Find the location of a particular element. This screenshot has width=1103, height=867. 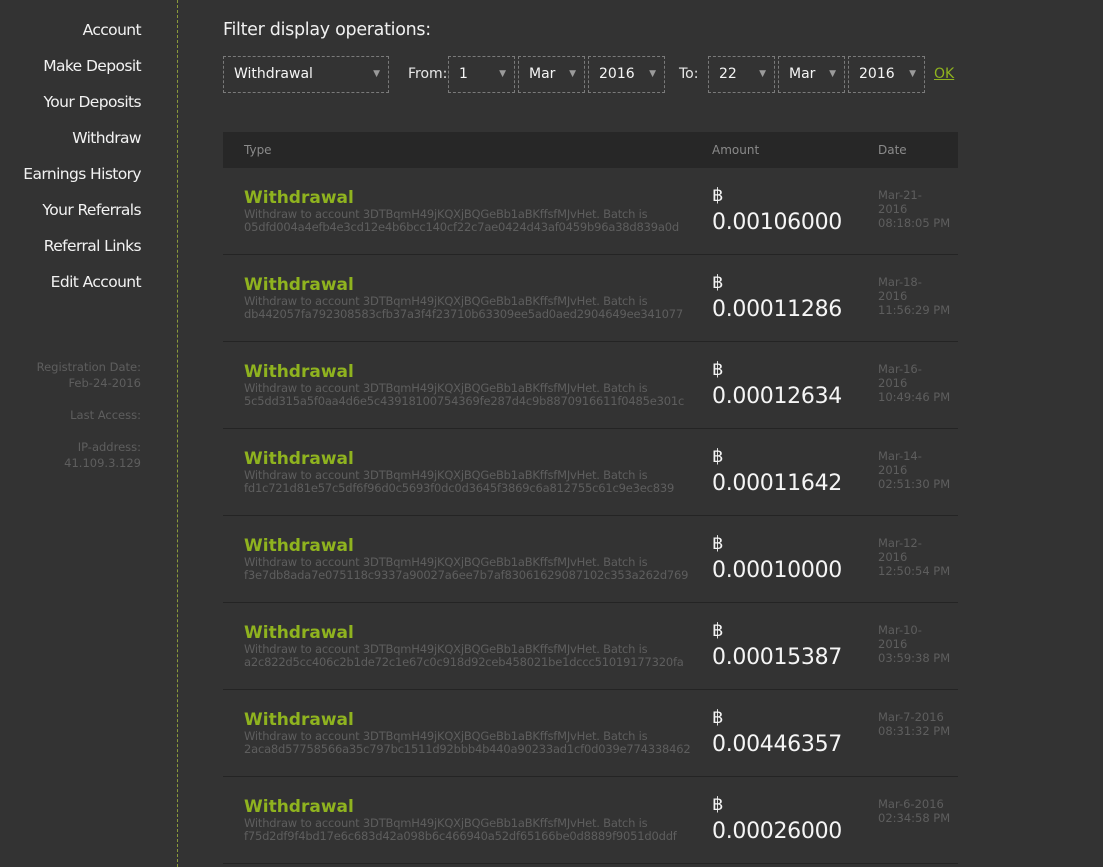

header-amount: Amount is located at coordinates (736, 150).